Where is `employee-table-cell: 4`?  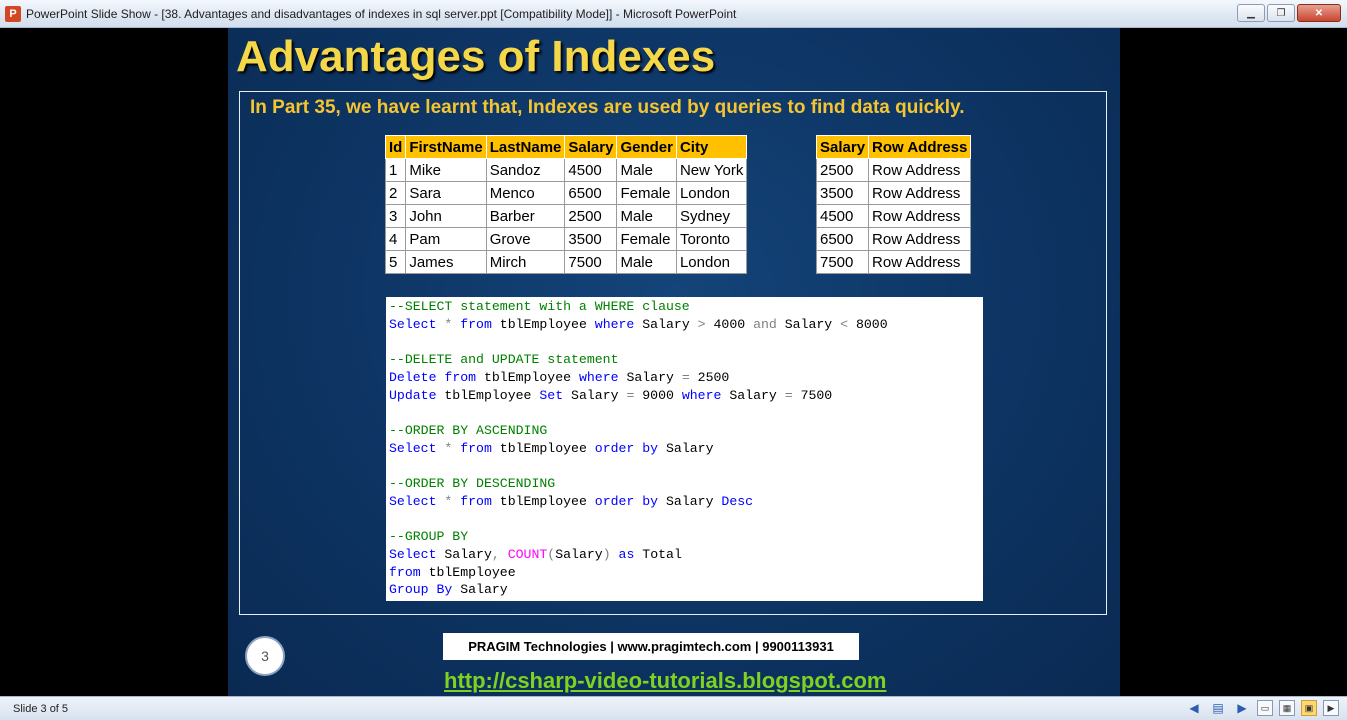 employee-table-cell: 4 is located at coordinates (395, 239).